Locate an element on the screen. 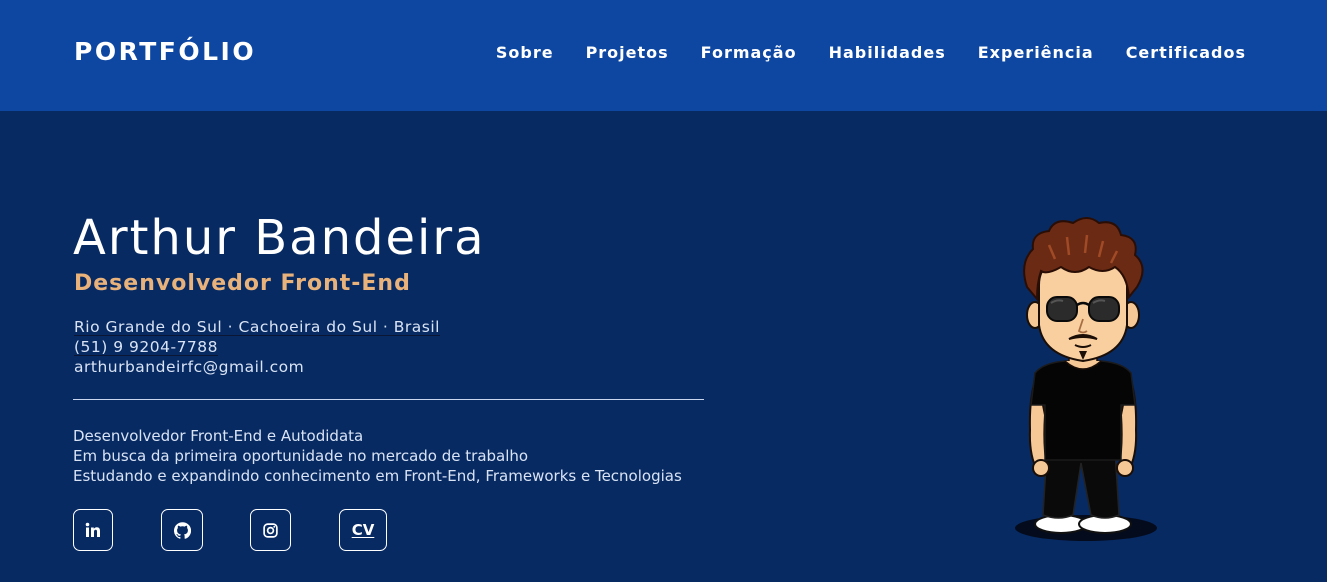  hero-role: Desenvolvedor Front-End is located at coordinates (242, 283).